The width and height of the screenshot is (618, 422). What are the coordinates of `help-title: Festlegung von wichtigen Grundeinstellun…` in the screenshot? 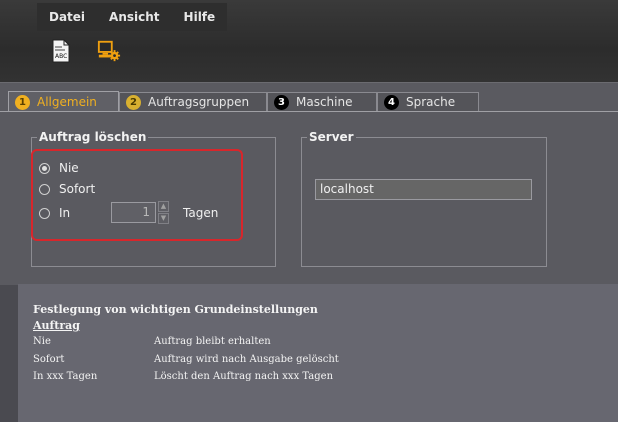 It's located at (175, 309).